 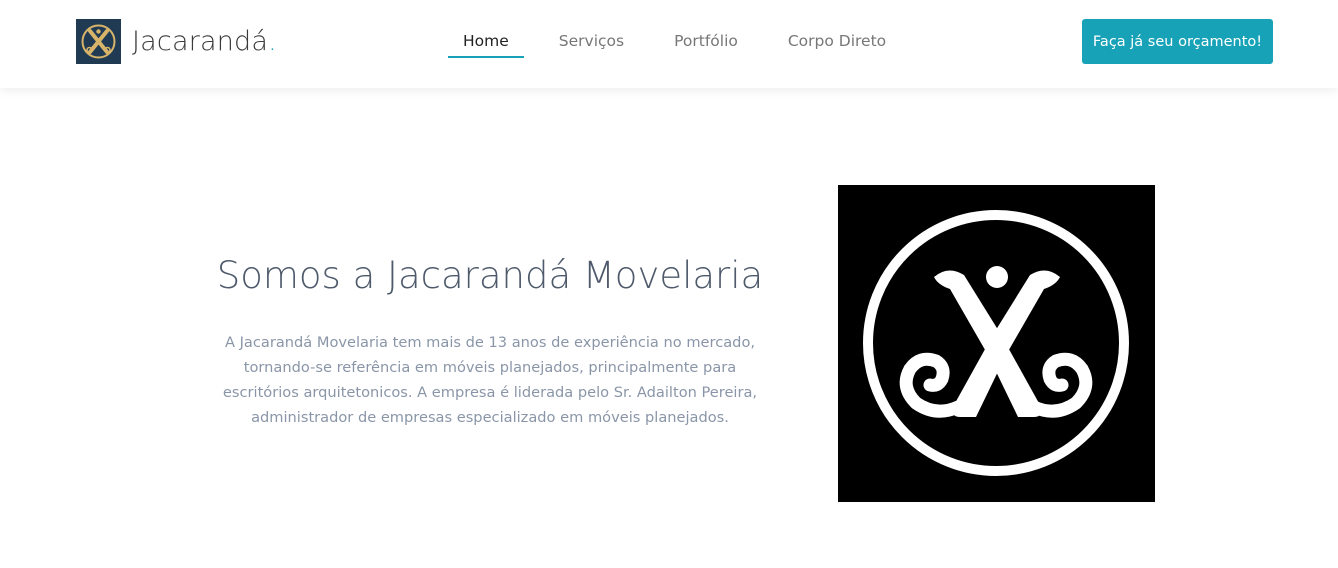 I want to click on nav-item-home: Home, so click(x=486, y=42).